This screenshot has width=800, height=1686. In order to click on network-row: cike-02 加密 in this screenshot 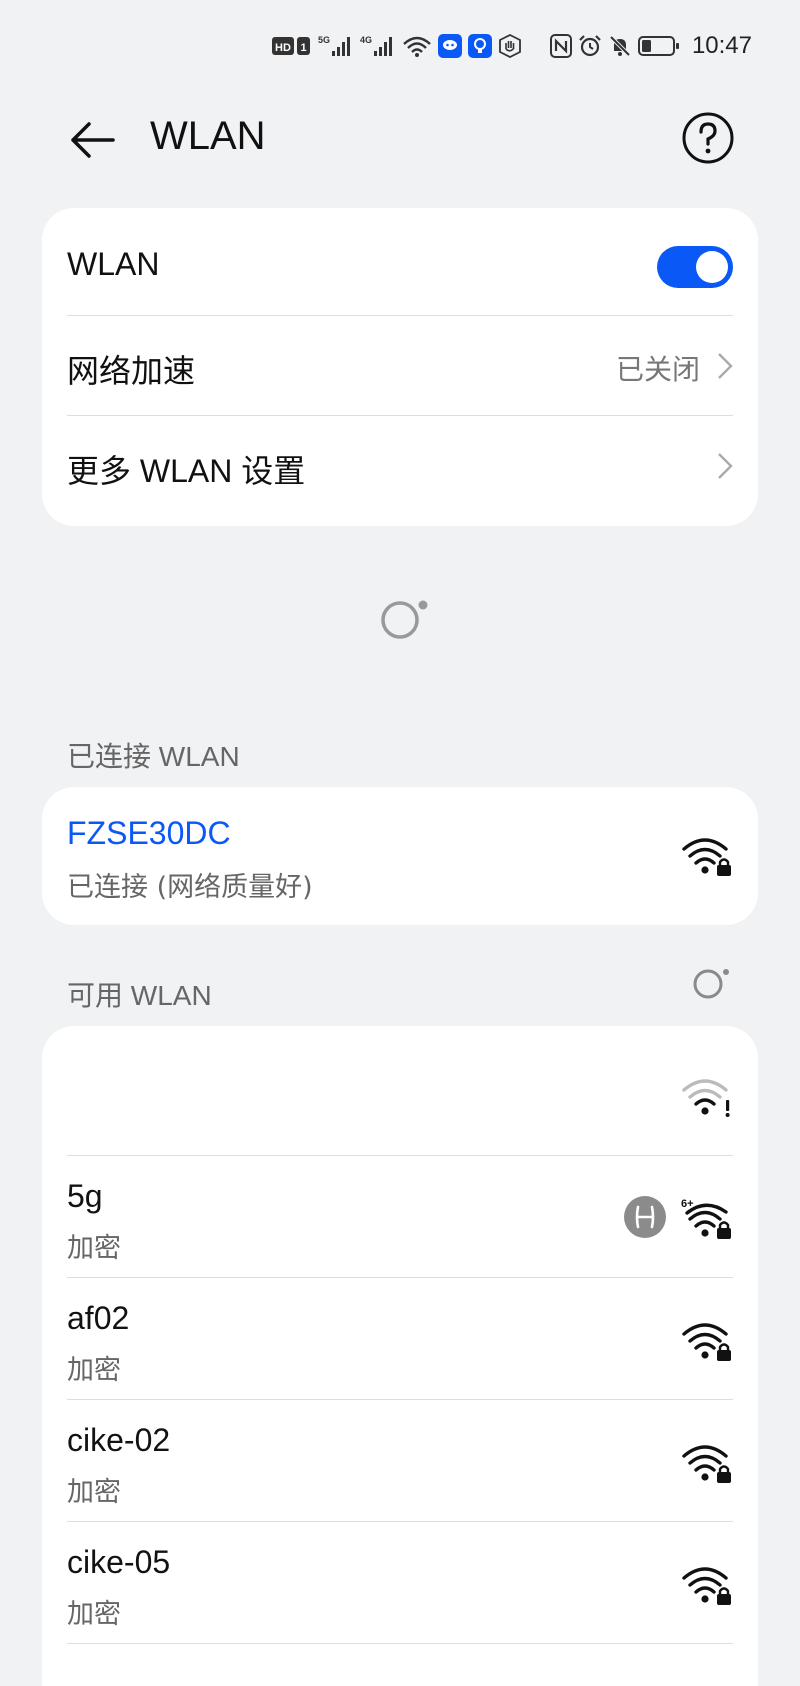, I will do `click(400, 1461)`.